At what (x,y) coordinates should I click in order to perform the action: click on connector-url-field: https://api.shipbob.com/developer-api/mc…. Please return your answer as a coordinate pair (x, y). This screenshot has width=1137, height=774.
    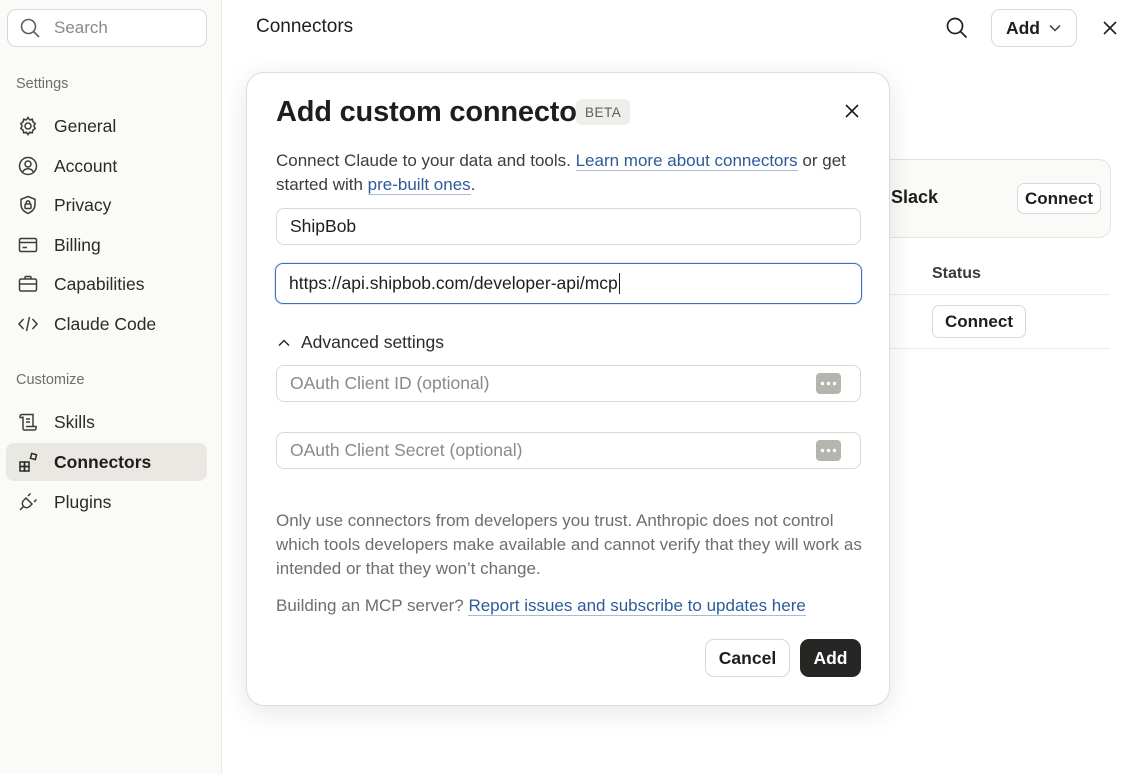
    Looking at the image, I should click on (568, 283).